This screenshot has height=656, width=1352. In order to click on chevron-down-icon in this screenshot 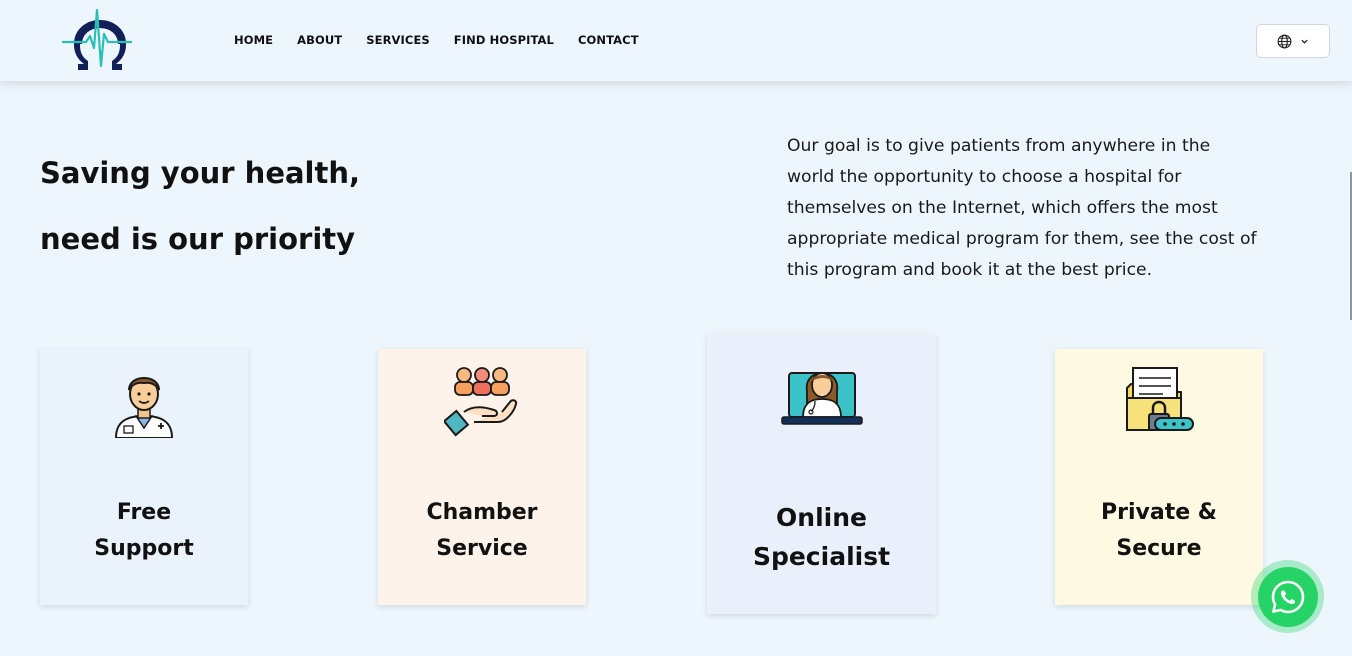, I will do `click(1304, 41)`.